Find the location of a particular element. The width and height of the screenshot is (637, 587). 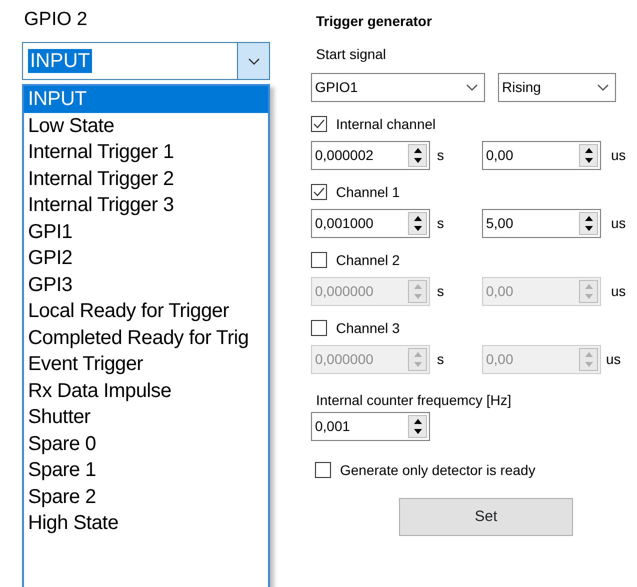

dropdown: GPIO1 is located at coordinates (398, 87).